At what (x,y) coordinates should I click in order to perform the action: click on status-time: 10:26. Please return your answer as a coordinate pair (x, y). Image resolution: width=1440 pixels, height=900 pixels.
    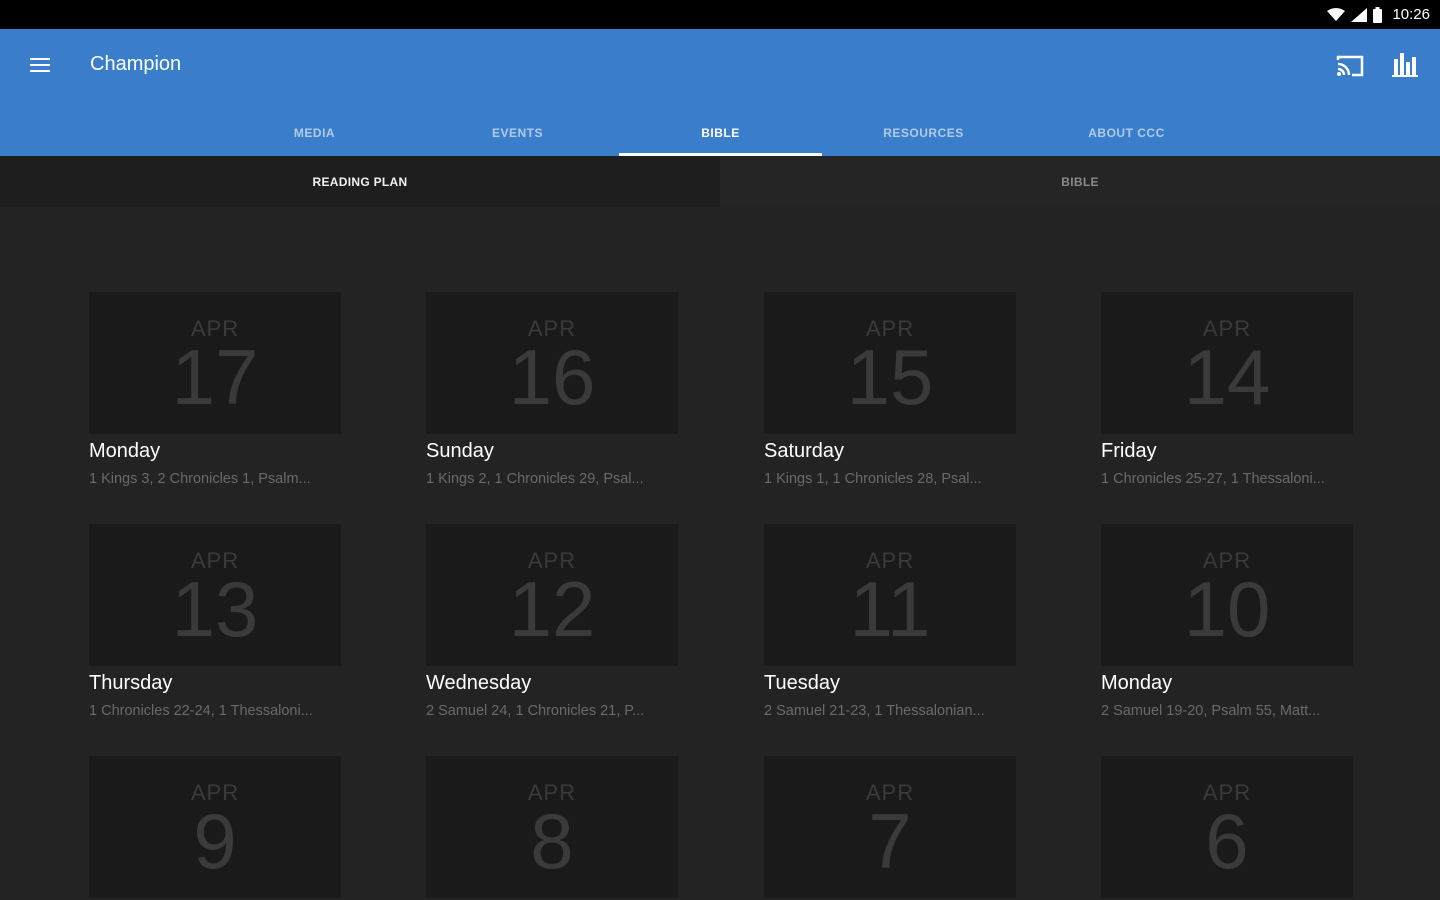
    Looking at the image, I should click on (1411, 14).